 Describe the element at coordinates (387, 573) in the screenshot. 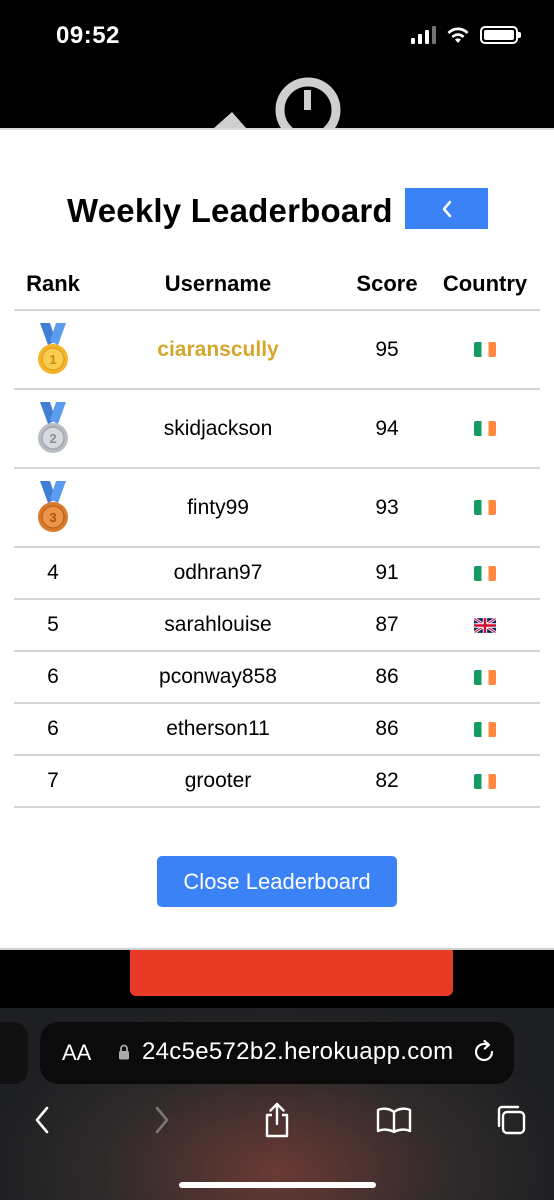

I see `score-cell: 91` at that location.